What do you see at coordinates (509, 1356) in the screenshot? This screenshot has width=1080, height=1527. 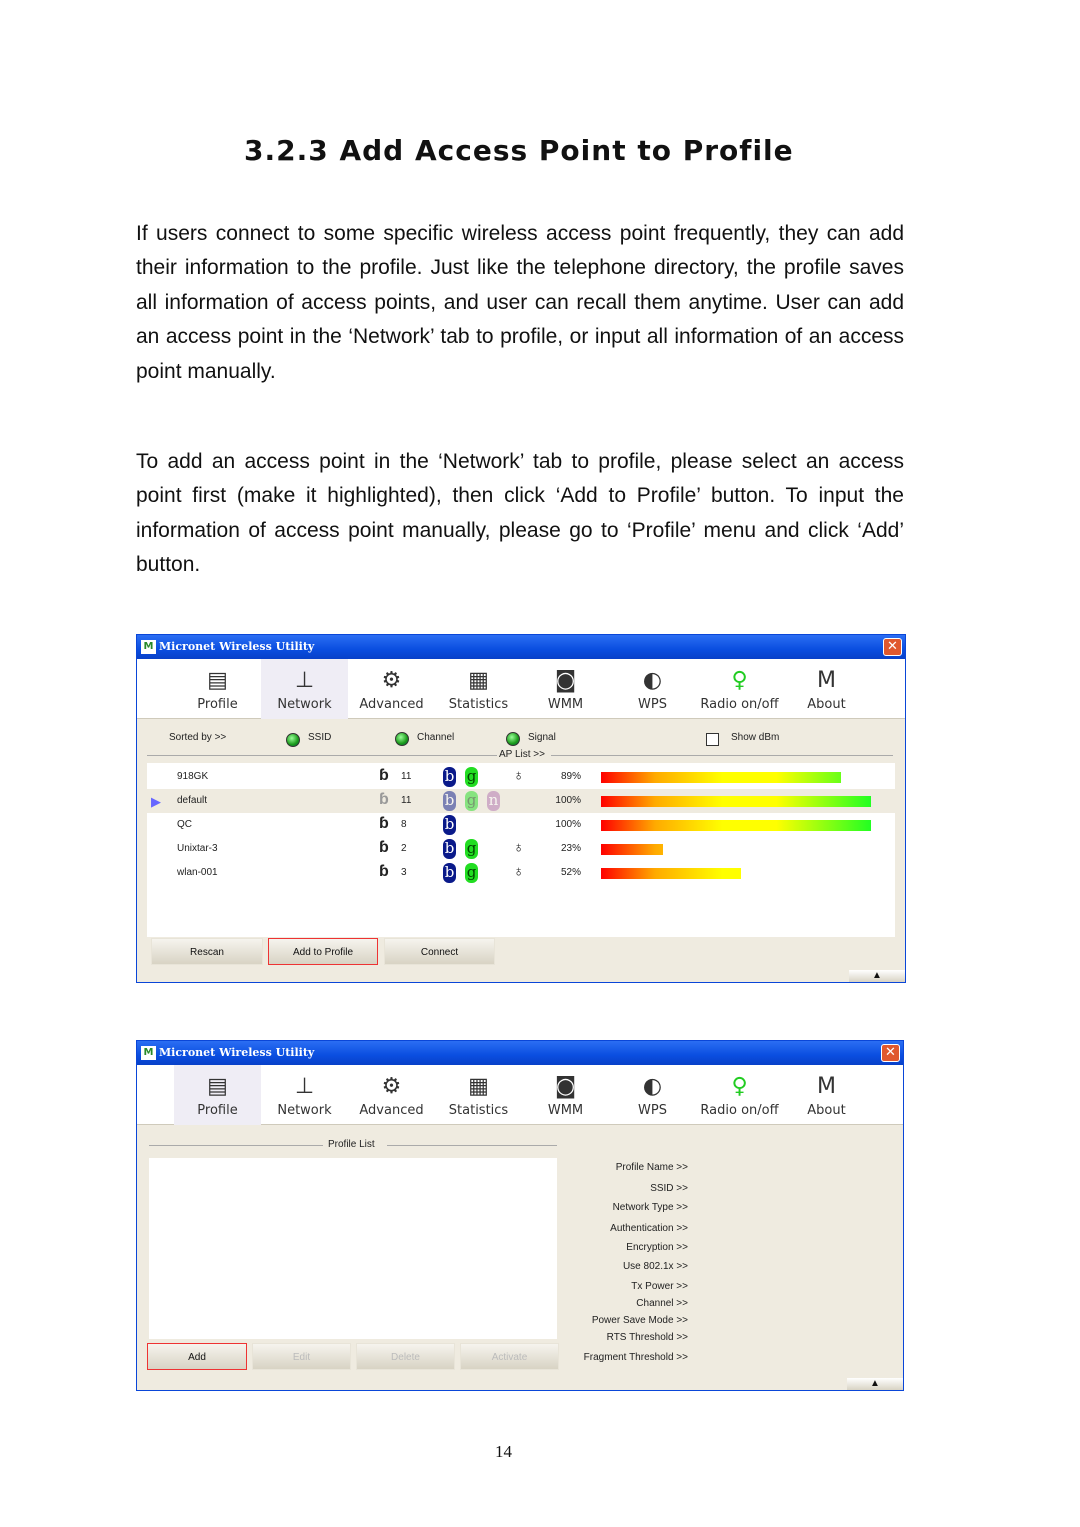 I see `activate-button: Activate` at bounding box center [509, 1356].